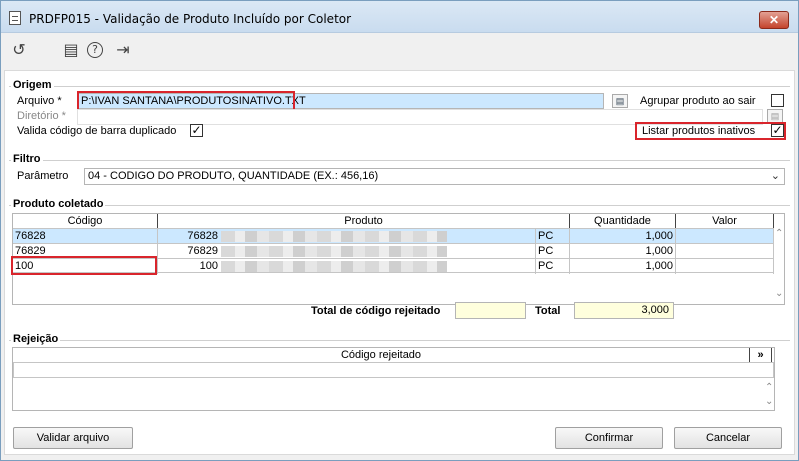  Describe the element at coordinates (609, 438) in the screenshot. I see `confirmar-button: Confirmar` at that location.